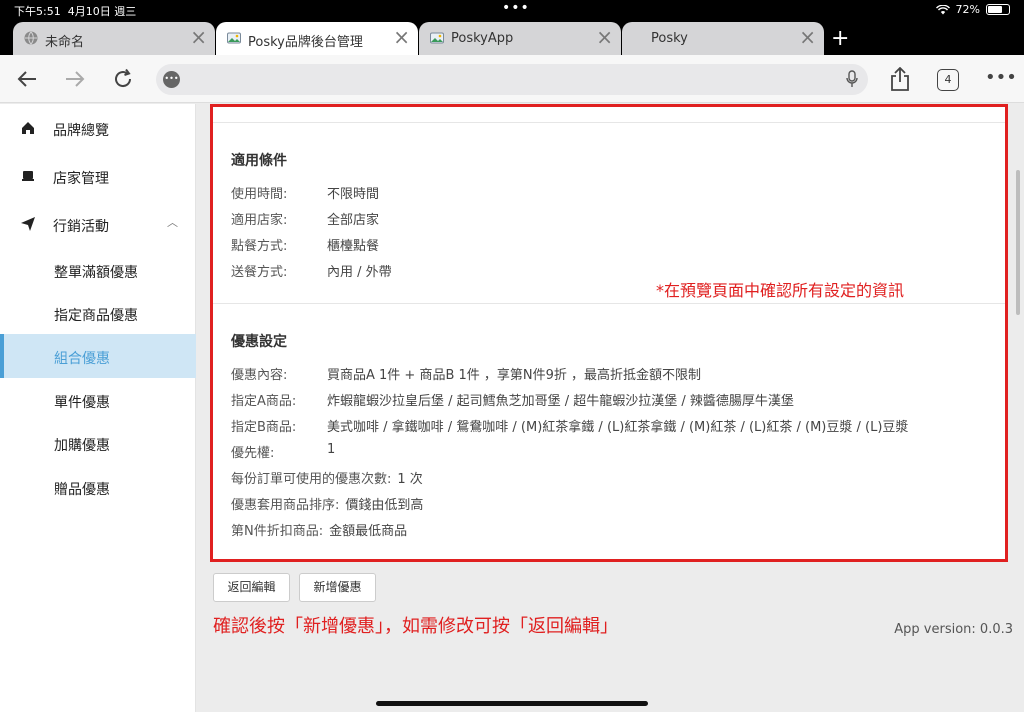 The height and width of the screenshot is (712, 1024). Describe the element at coordinates (998, 9) in the screenshot. I see `battery-icon` at that location.